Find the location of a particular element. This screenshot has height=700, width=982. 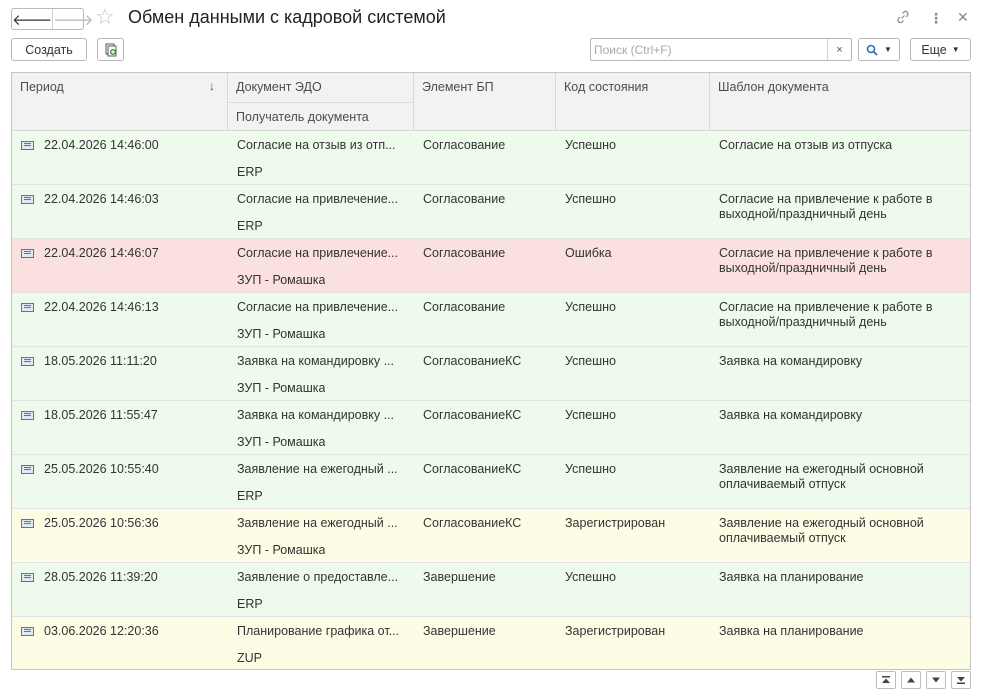

column-recipient: Получатель документа is located at coordinates (321, 116).